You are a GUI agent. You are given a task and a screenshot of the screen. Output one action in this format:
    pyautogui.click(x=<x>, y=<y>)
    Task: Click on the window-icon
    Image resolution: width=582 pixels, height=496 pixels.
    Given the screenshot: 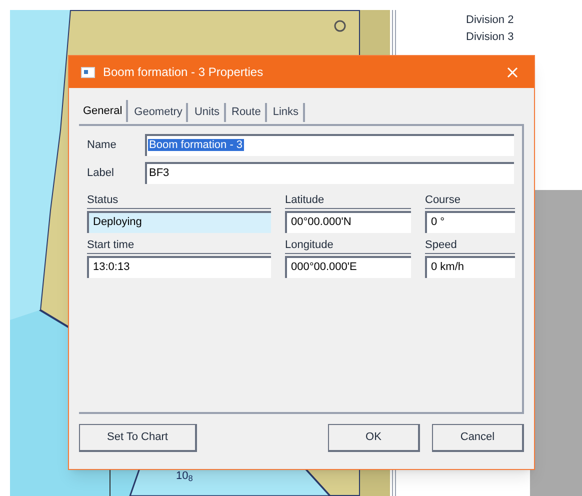 What is the action you would take?
    pyautogui.click(x=88, y=72)
    